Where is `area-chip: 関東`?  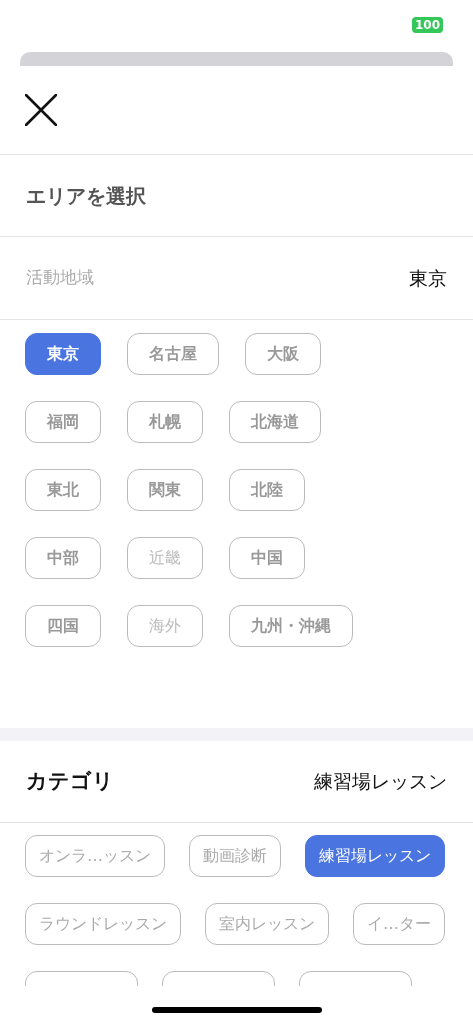 area-chip: 関東 is located at coordinates (165, 490).